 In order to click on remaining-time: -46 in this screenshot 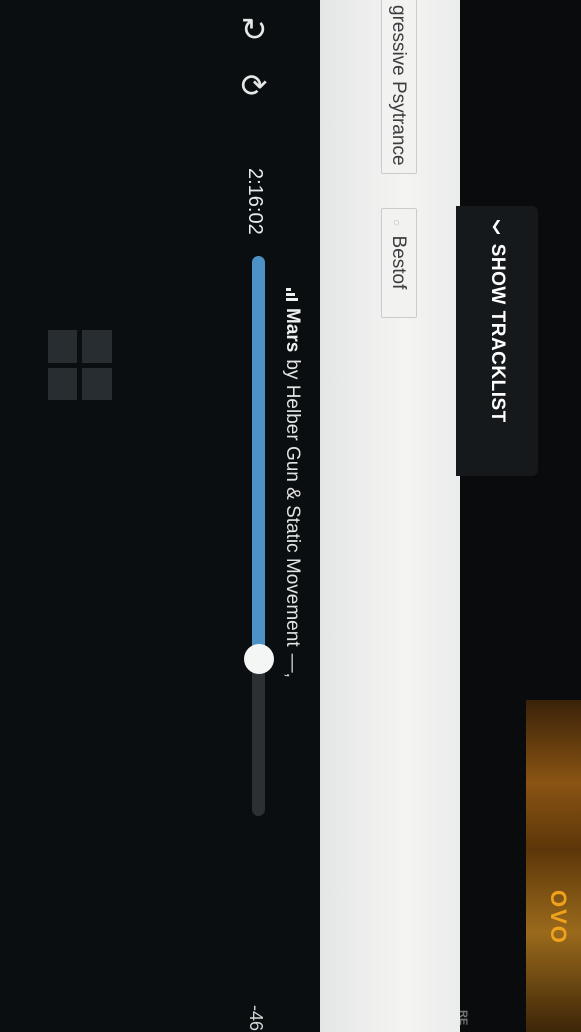, I will do `click(256, 1018)`.